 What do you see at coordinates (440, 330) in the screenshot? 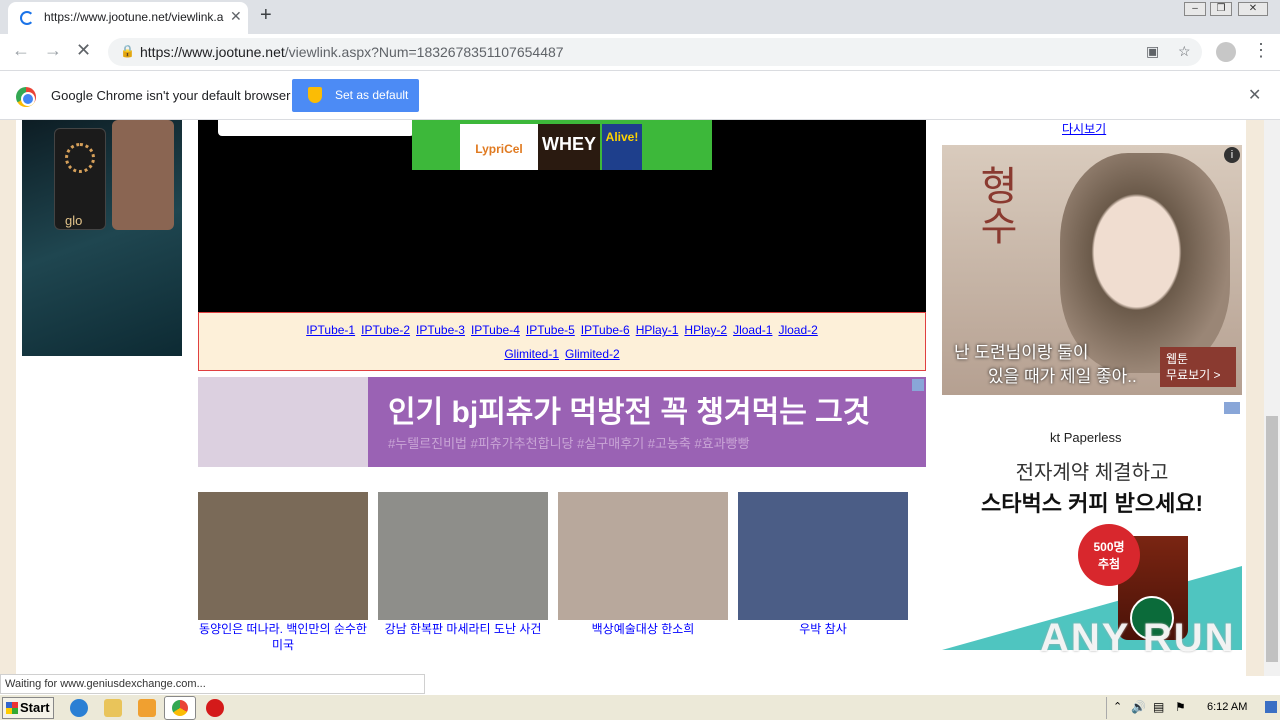
I see `stream-link: IPTube-3` at bounding box center [440, 330].